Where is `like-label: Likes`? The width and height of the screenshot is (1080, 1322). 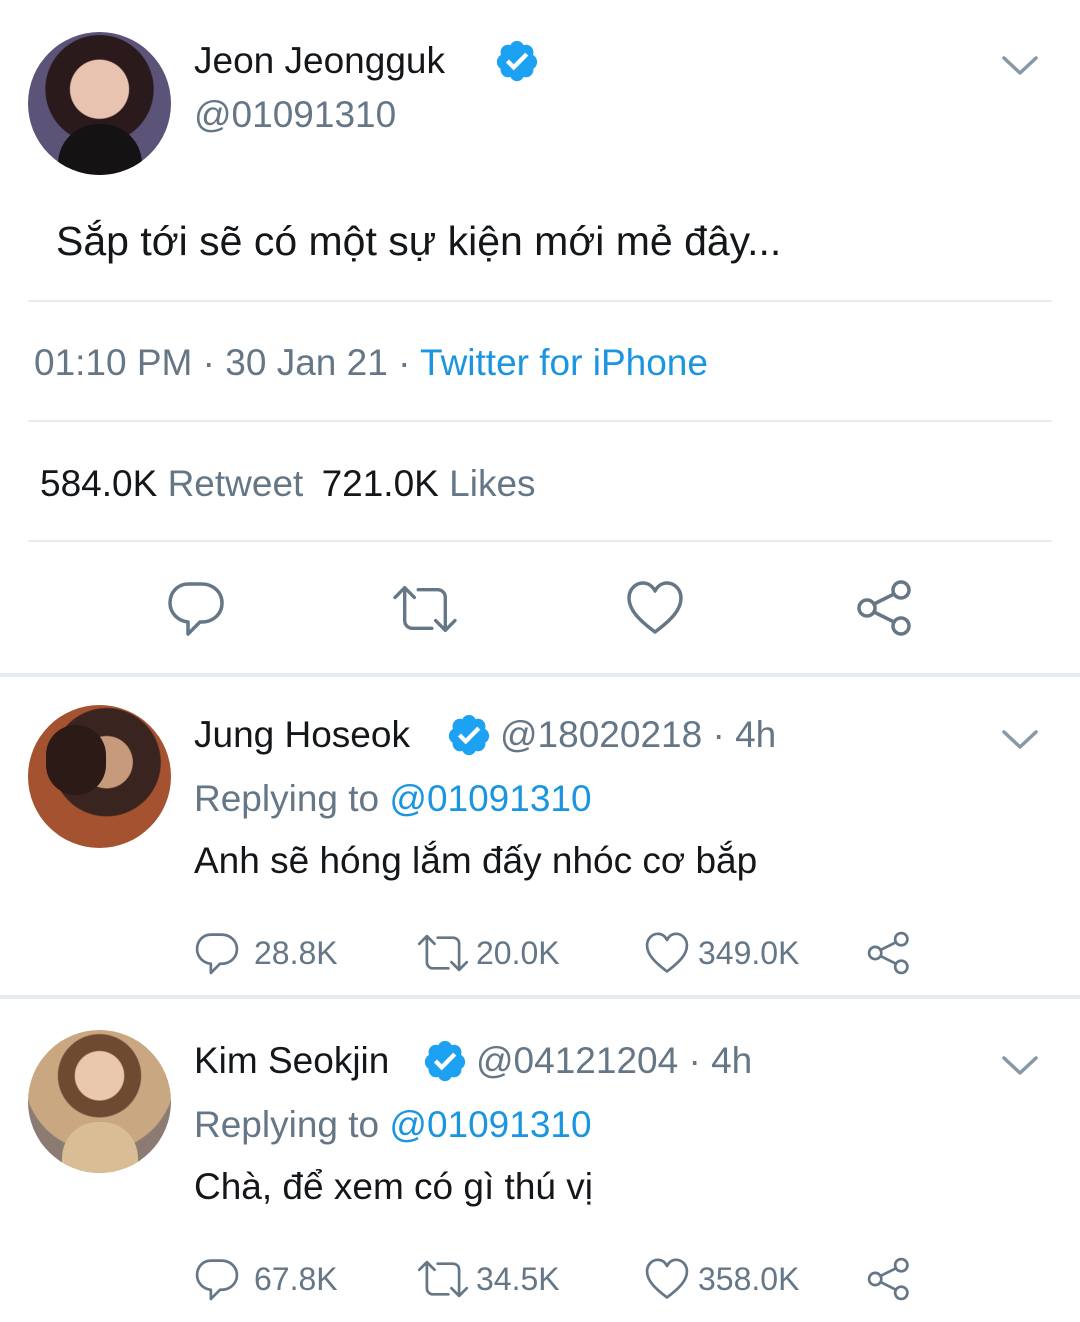 like-label: Likes is located at coordinates (492, 483).